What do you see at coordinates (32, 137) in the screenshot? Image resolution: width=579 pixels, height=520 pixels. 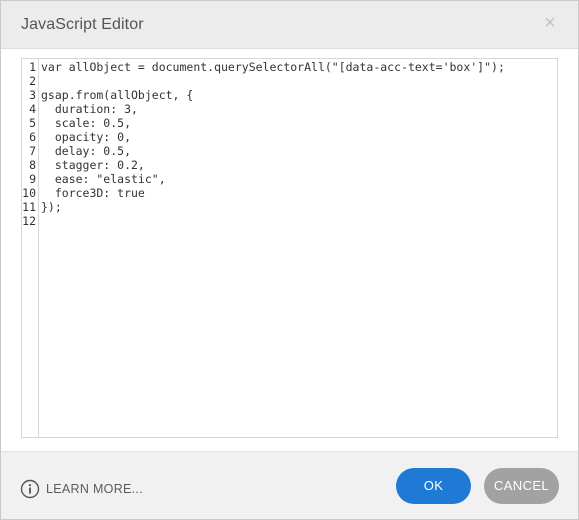 I see `line-number: 6` at bounding box center [32, 137].